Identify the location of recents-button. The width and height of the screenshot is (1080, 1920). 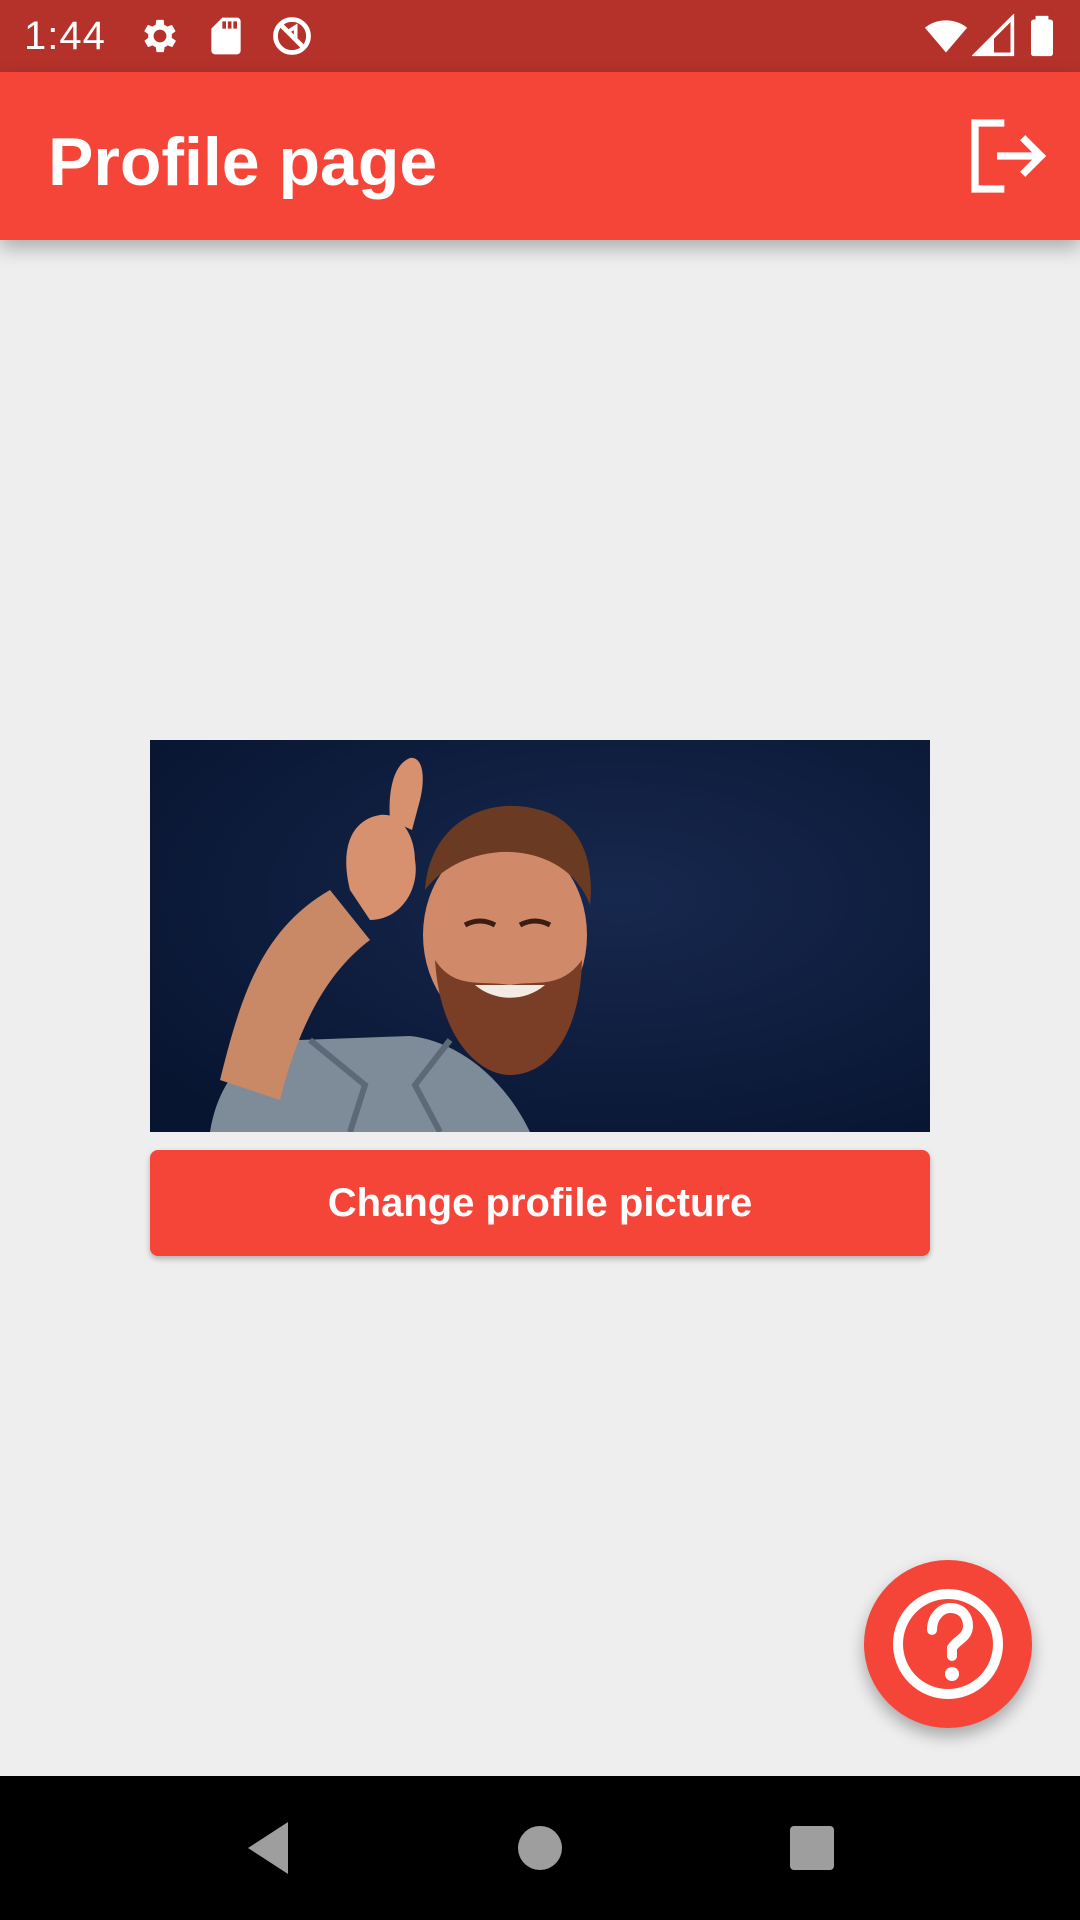
(812, 1848).